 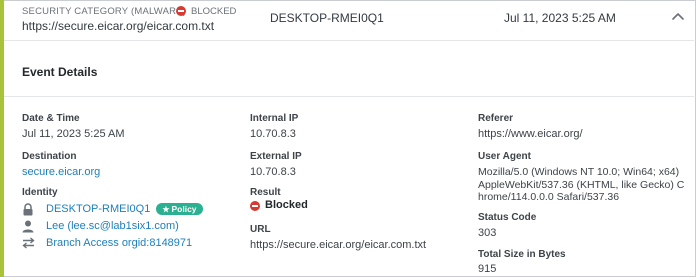 What do you see at coordinates (487, 233) in the screenshot?
I see `status-code-value: 303` at bounding box center [487, 233].